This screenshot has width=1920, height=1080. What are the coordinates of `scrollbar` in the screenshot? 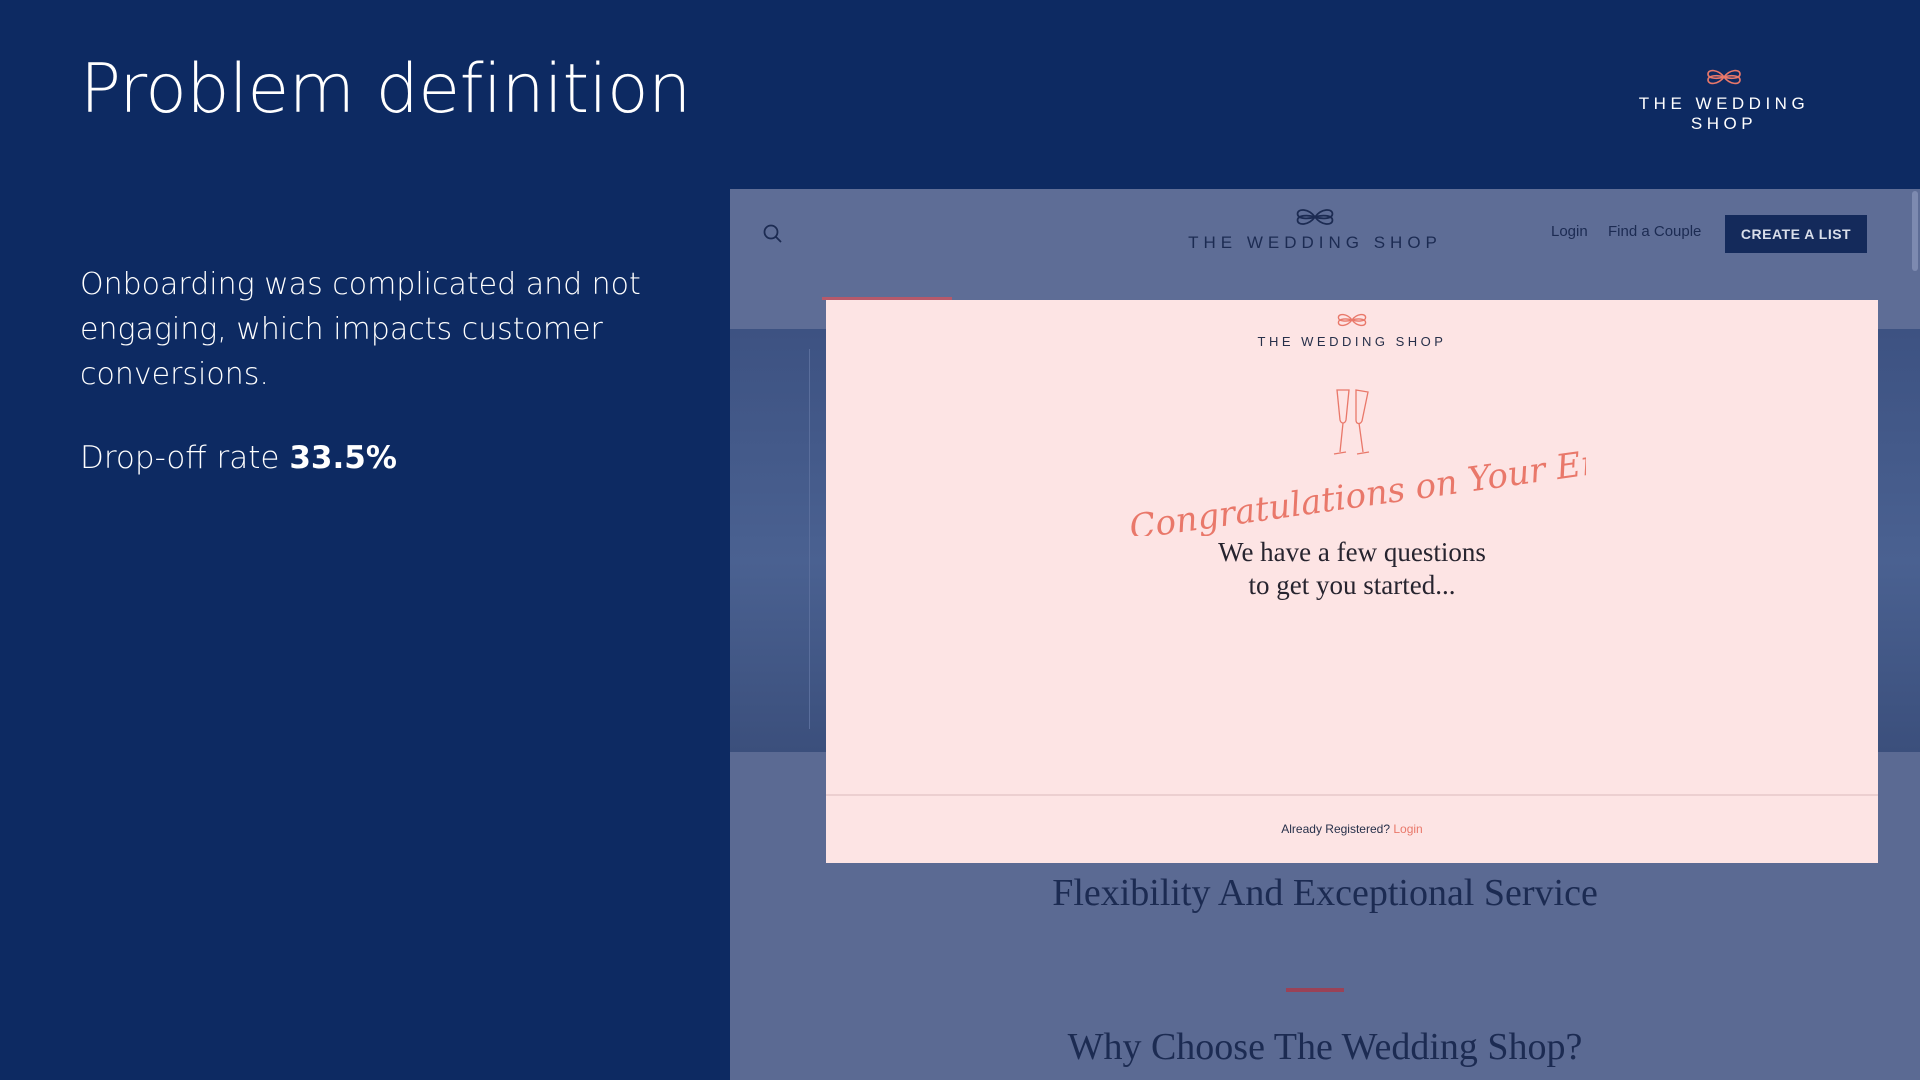 It's located at (1915, 231).